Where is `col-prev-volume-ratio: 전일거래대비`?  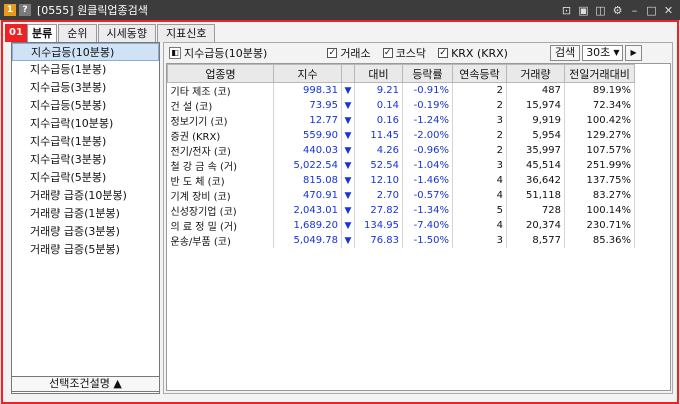 col-prev-volume-ratio: 전일거래대비 is located at coordinates (599, 73).